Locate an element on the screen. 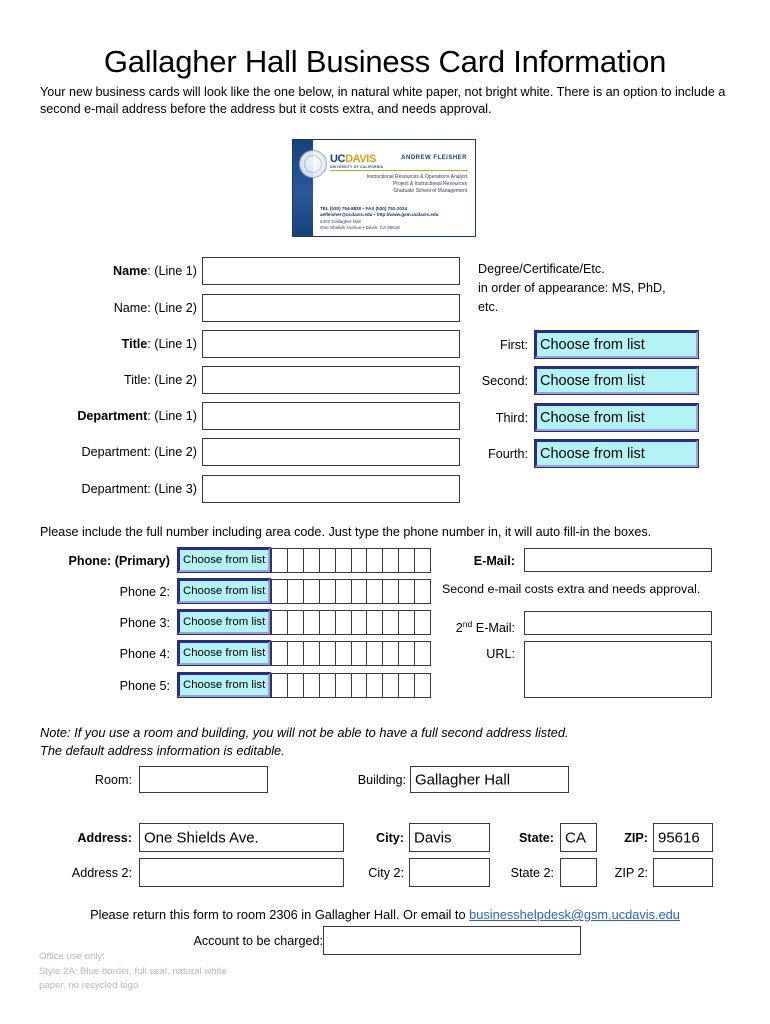 Image resolution: width=770 pixels, height=1024 pixels. phone-3-type-value: Choose from list is located at coordinates (224, 621).